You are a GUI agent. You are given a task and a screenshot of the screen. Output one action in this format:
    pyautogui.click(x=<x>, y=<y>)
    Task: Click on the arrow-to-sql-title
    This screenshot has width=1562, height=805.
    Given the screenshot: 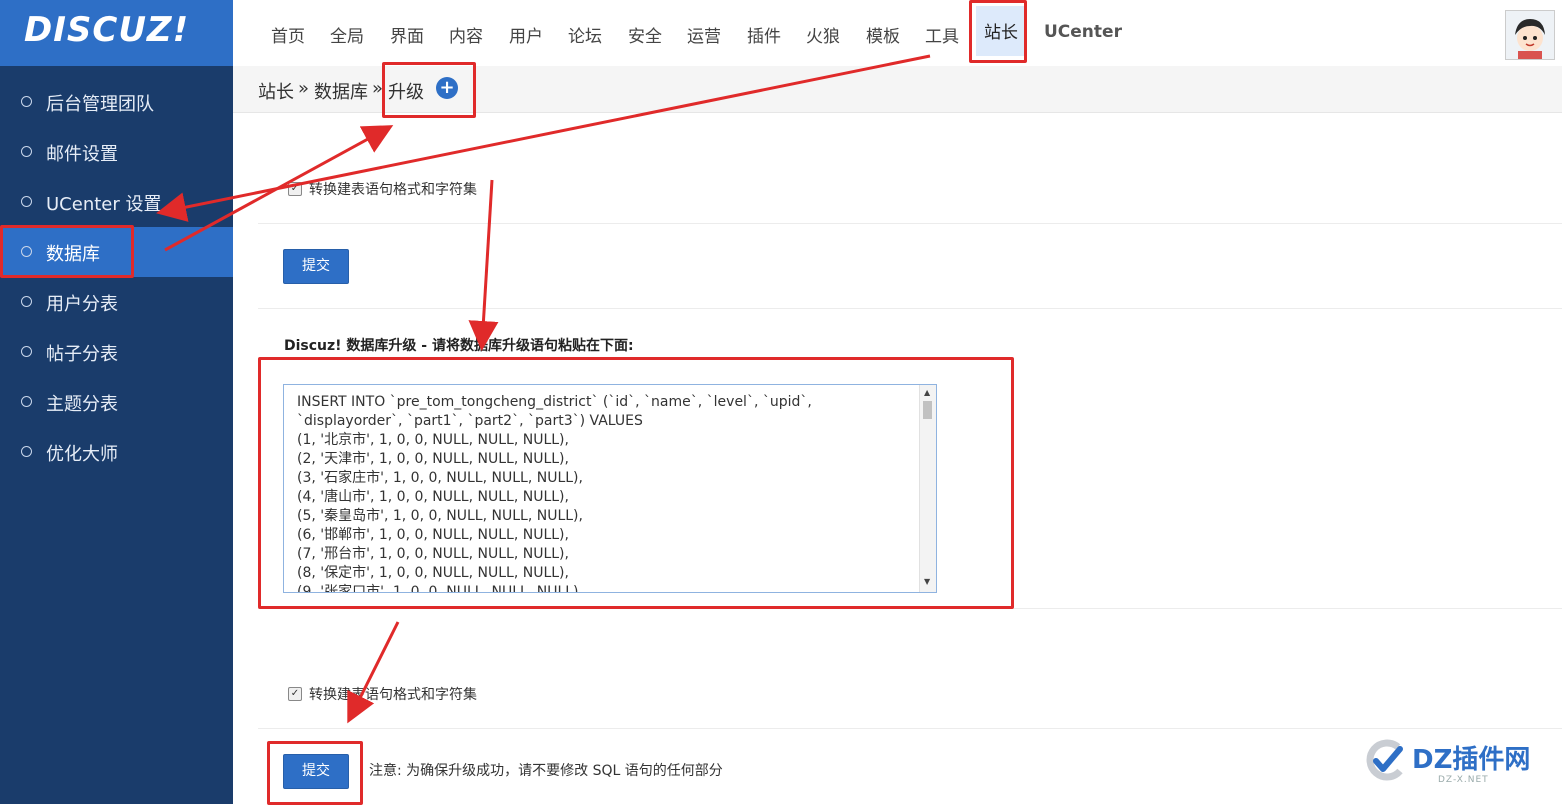 What is the action you would take?
    pyautogui.click(x=483, y=265)
    